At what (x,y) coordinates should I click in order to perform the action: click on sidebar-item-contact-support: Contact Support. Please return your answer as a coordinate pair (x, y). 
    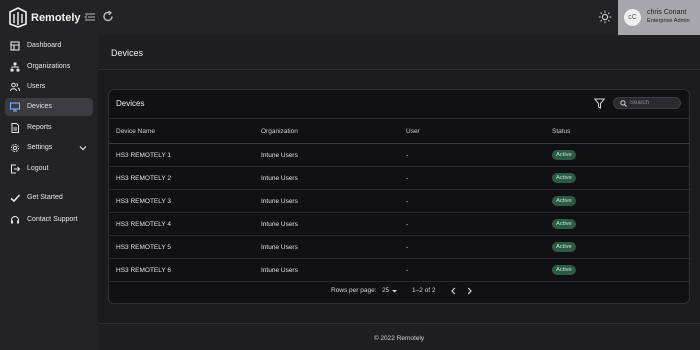
    Looking at the image, I should click on (49, 220).